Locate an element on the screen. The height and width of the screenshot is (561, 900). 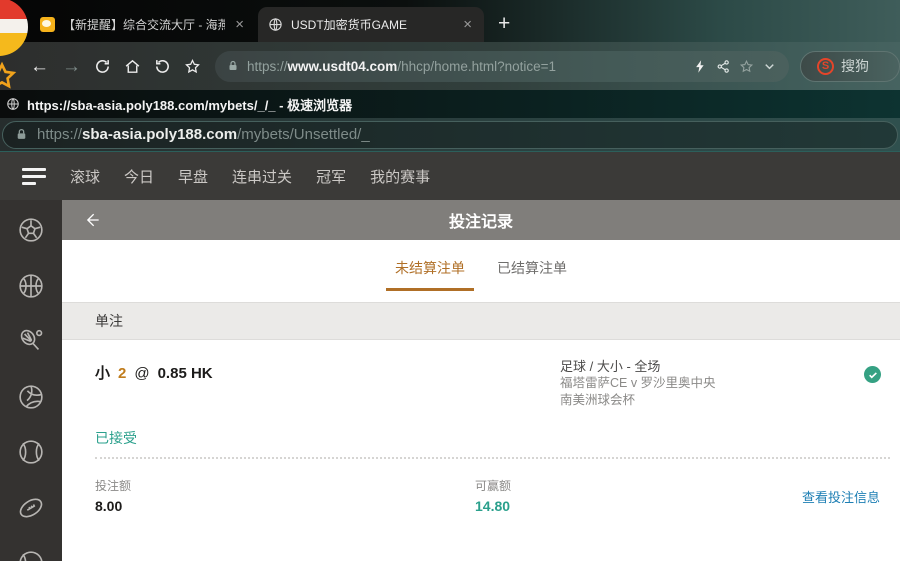
reload-icon is located at coordinates (102, 66).